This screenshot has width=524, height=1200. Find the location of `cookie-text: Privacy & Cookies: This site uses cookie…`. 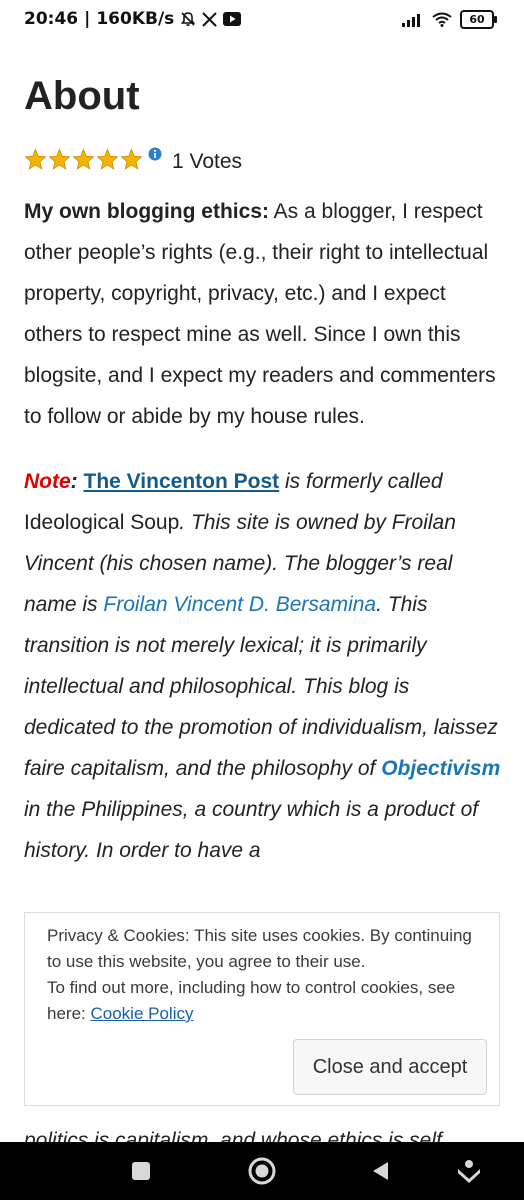

cookie-text: Privacy & Cookies: This site uses cookie… is located at coordinates (262, 975).